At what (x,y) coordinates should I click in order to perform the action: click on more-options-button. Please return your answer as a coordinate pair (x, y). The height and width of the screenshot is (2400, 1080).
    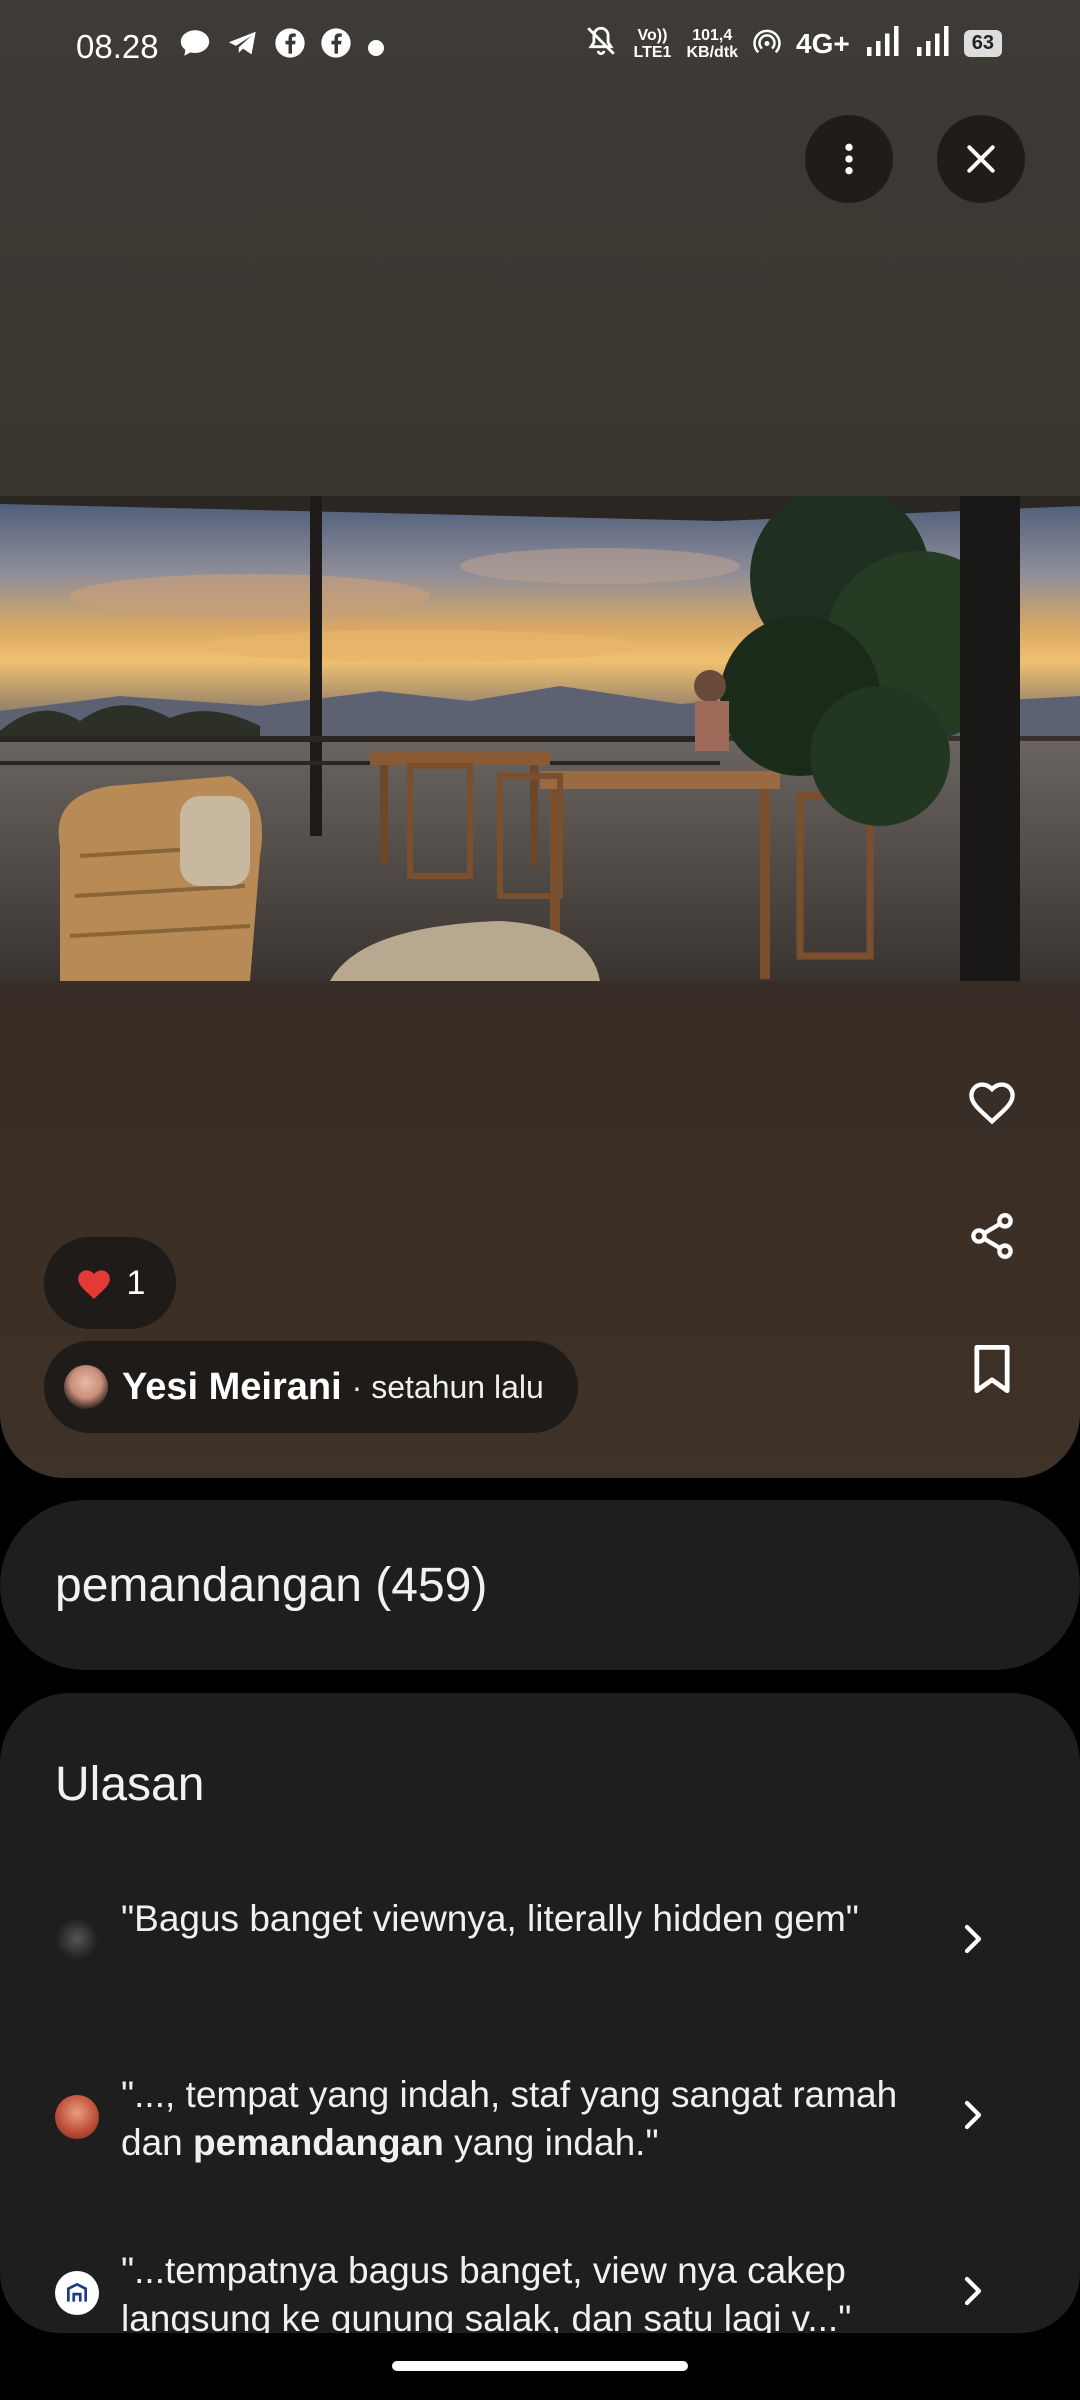
    Looking at the image, I should click on (849, 159).